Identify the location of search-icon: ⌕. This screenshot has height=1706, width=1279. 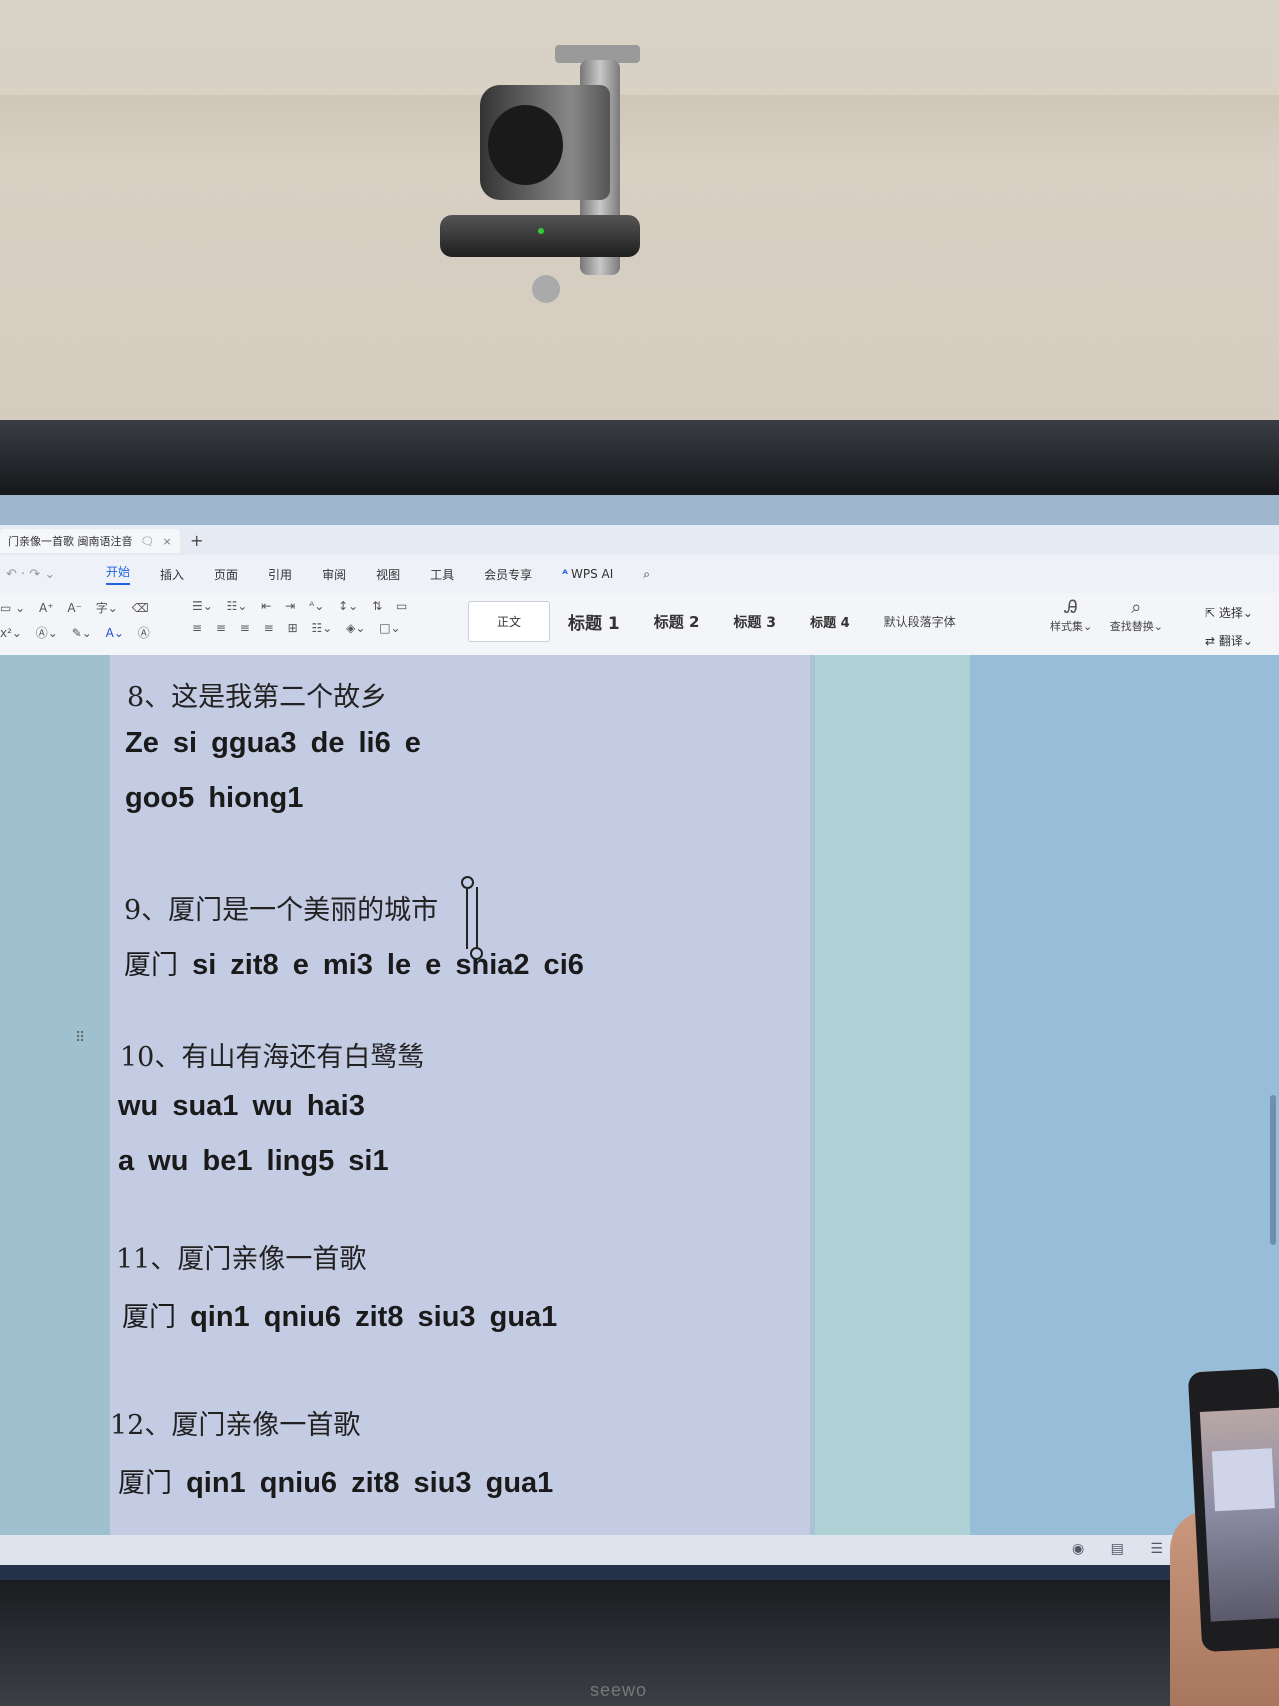
(646, 574).